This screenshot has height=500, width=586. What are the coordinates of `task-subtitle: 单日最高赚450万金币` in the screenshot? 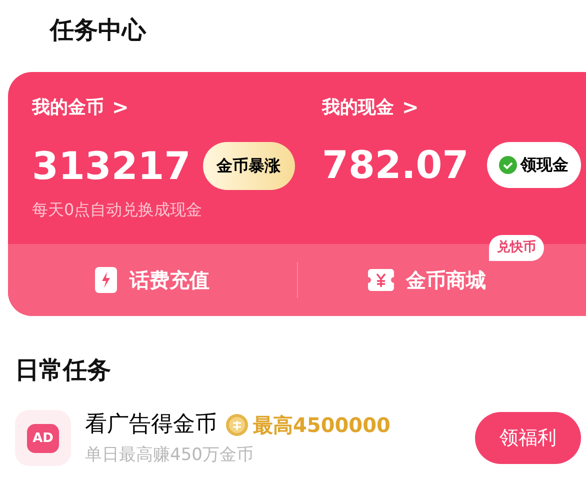 It's located at (169, 455).